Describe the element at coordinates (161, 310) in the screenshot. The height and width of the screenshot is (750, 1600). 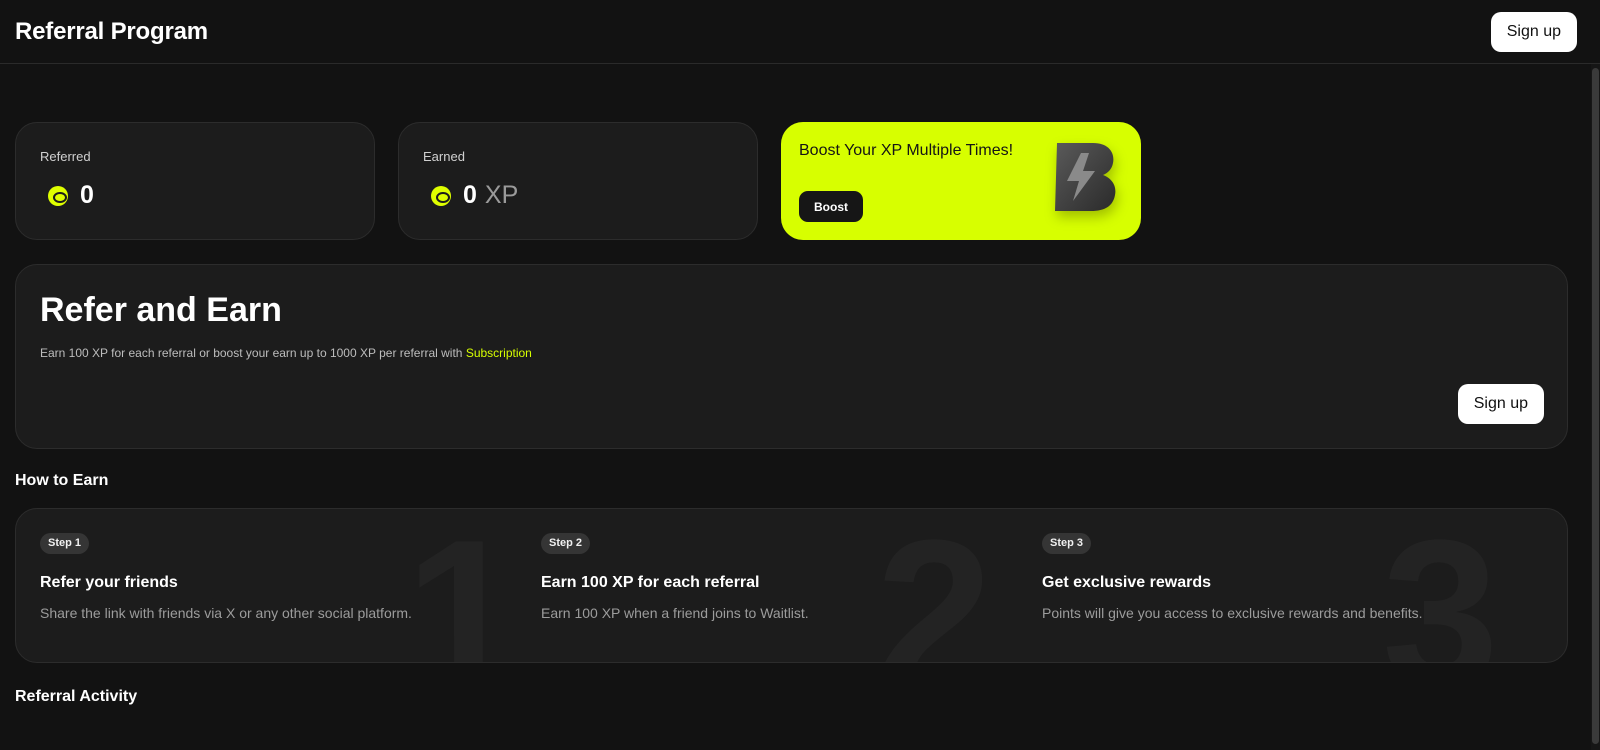
I see `refer-title: Refer and Earn` at that location.